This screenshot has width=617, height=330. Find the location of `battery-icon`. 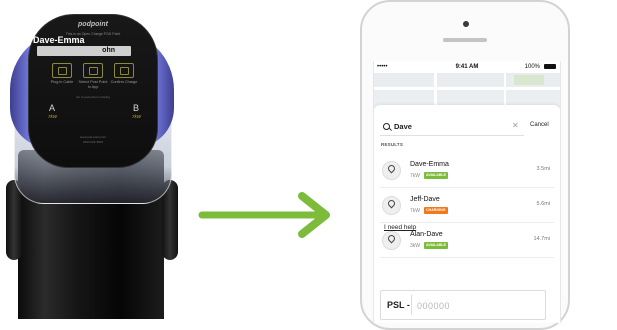

battery-icon is located at coordinates (550, 66).